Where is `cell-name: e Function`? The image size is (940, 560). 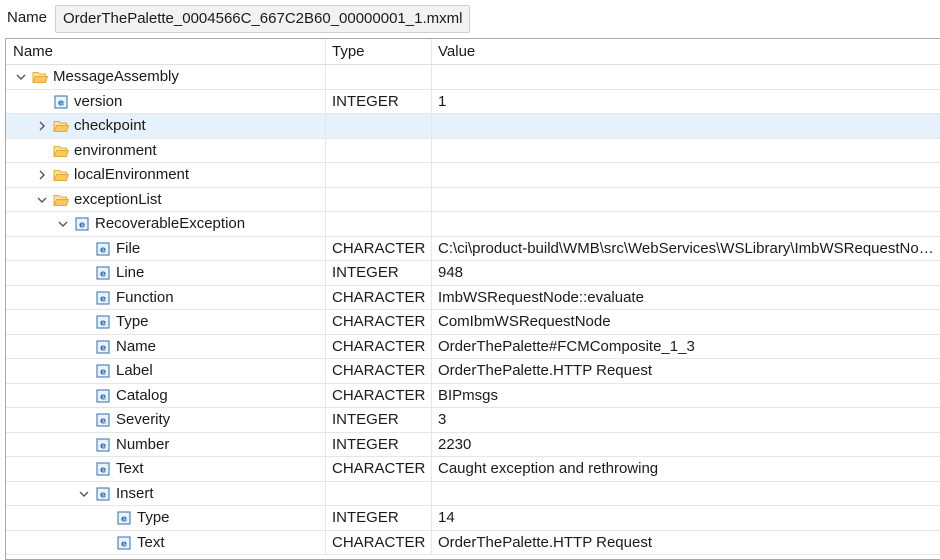 cell-name: e Function is located at coordinates (166, 297).